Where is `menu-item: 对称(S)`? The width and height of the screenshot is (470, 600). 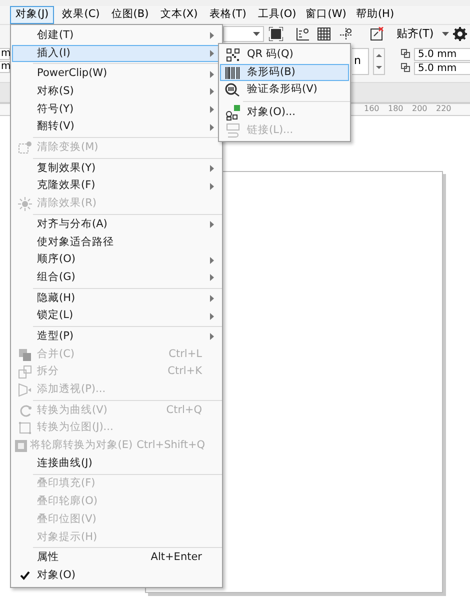 menu-item: 对称(S) is located at coordinates (116, 92).